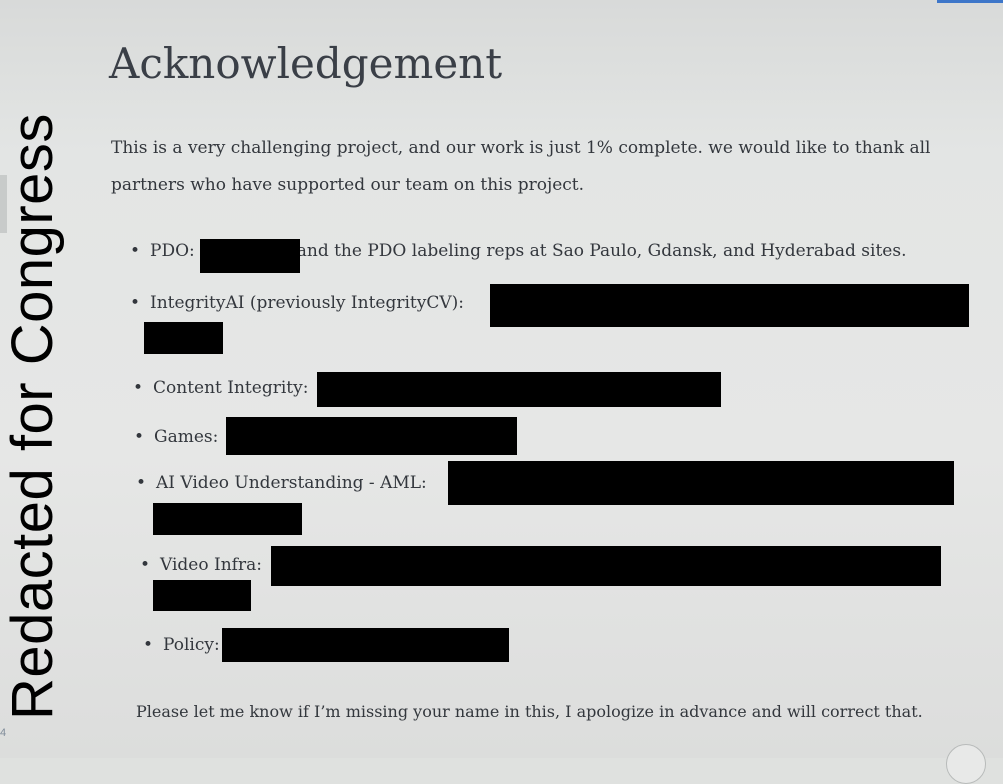  Describe the element at coordinates (291, 483) in the screenshot. I see `list-item-label: AI Video Understanding - AML:` at that location.